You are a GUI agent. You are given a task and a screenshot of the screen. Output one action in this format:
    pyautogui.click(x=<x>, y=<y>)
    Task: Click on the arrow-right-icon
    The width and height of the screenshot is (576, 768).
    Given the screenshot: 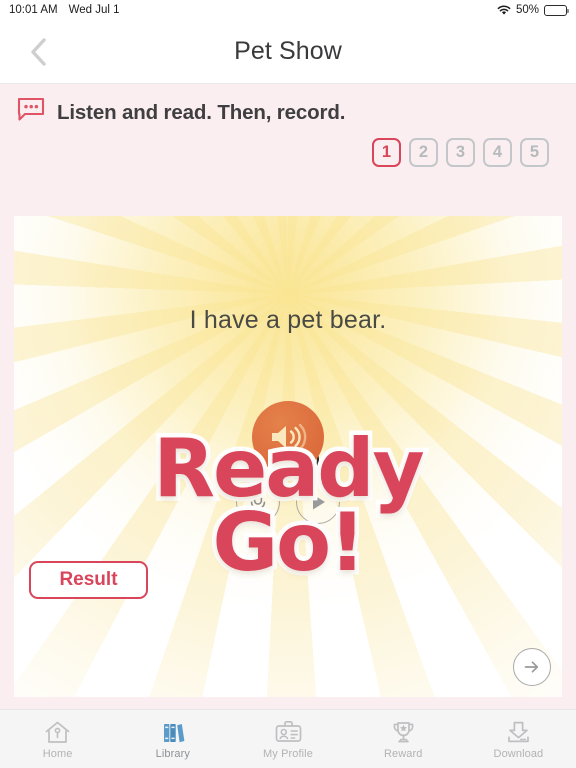 What is the action you would take?
    pyautogui.click(x=531, y=667)
    